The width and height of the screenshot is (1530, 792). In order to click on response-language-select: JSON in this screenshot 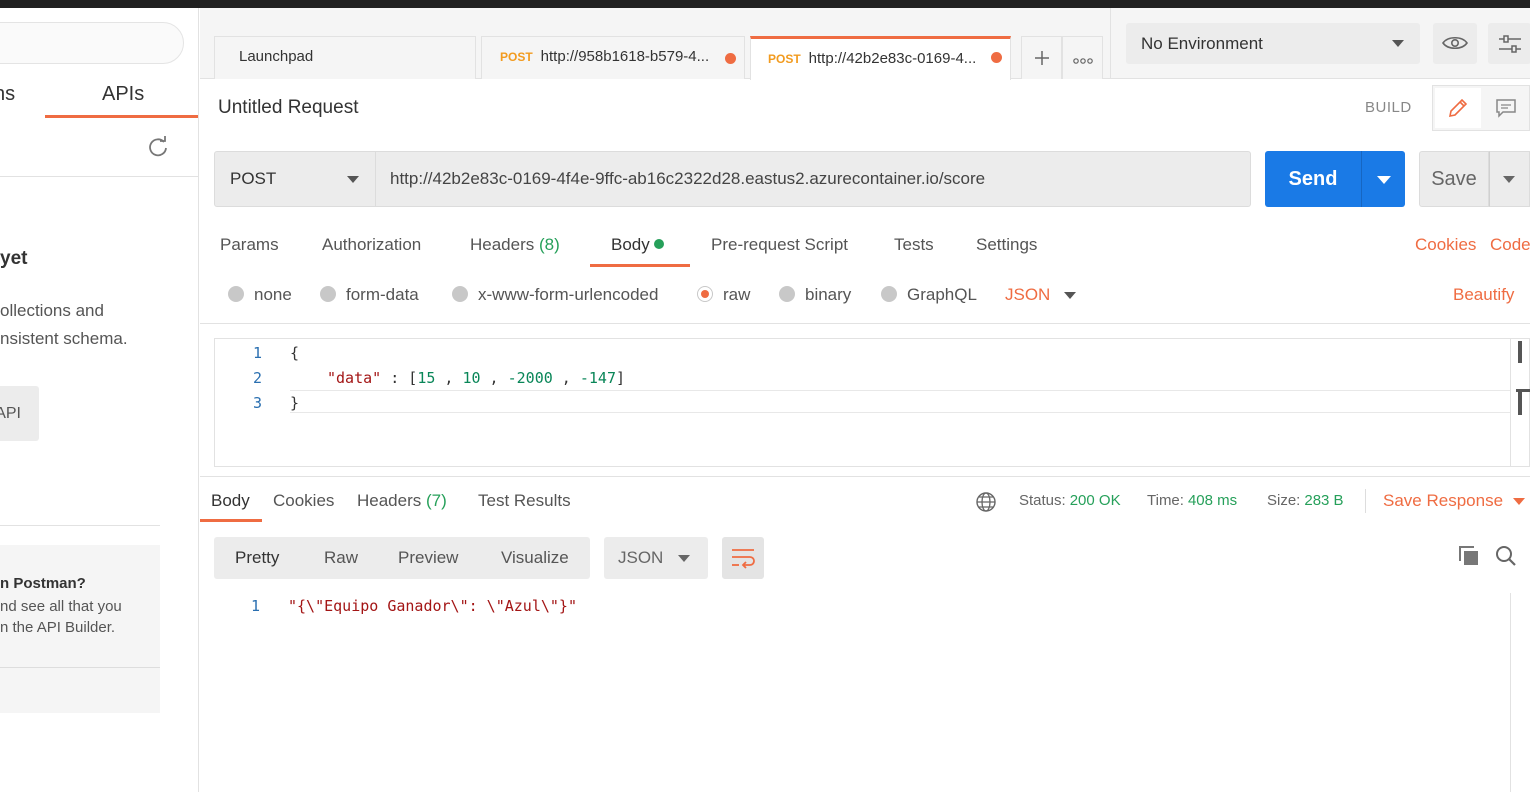, I will do `click(656, 558)`.